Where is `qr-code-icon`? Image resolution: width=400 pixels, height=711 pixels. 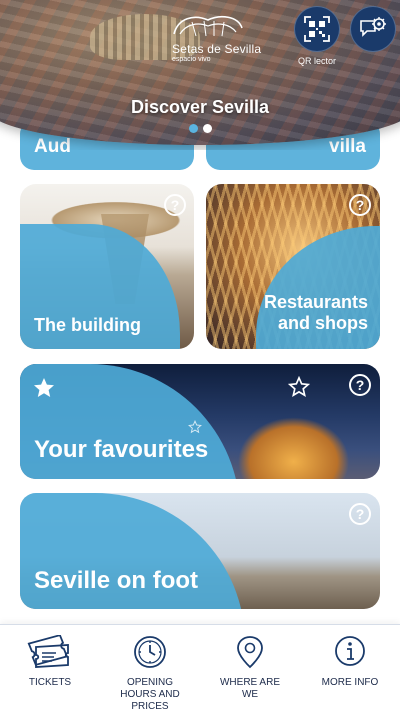 qr-code-icon is located at coordinates (317, 29).